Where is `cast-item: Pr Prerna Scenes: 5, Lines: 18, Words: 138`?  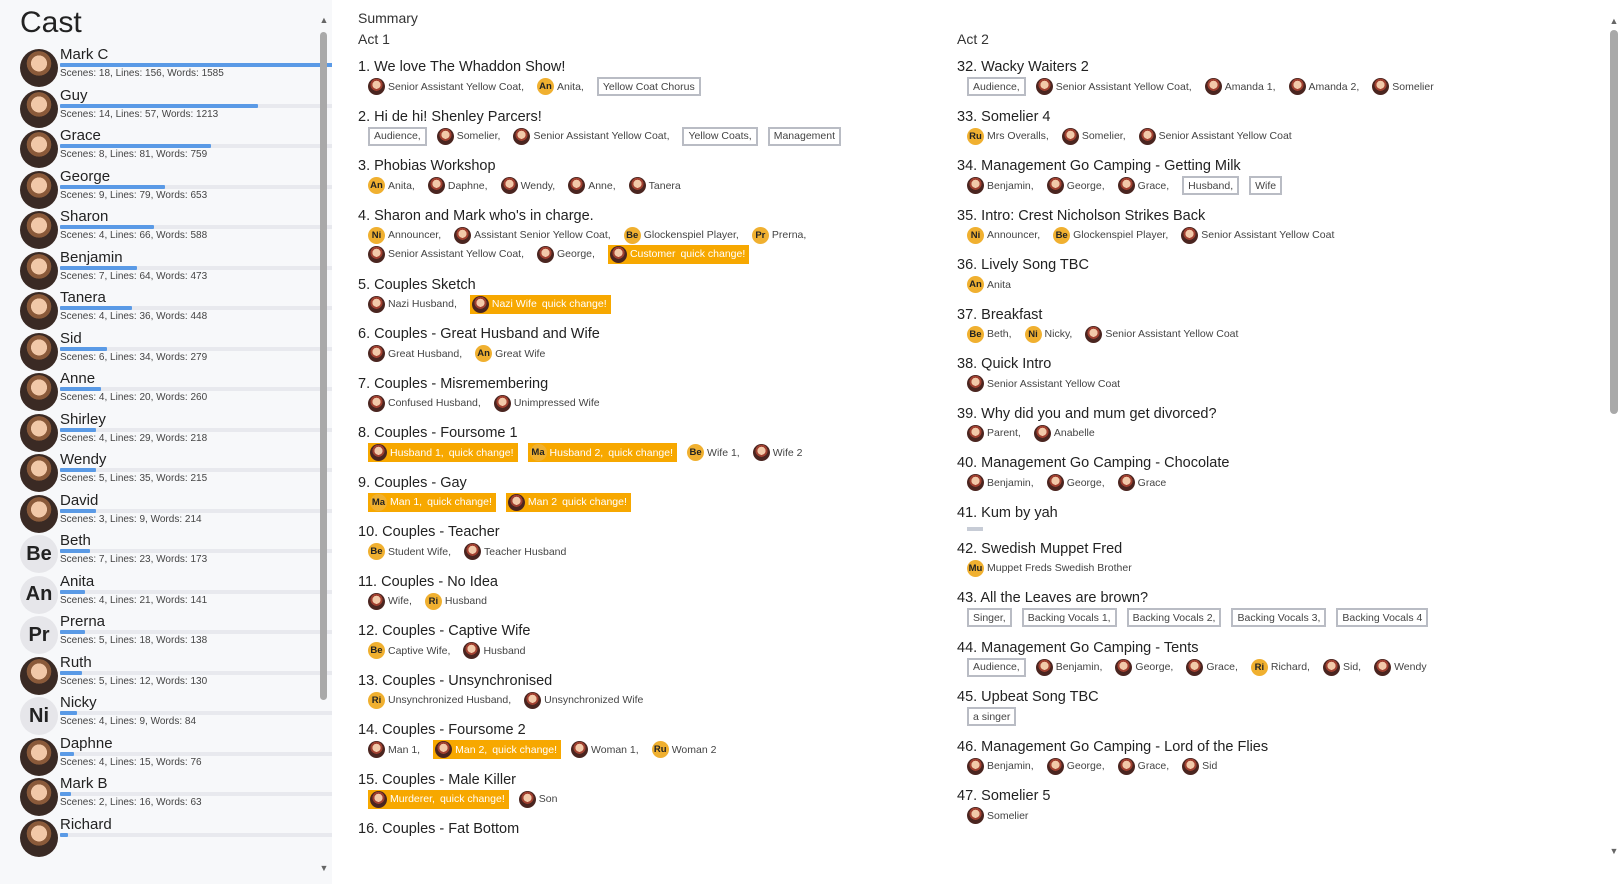 cast-item: Pr Prerna Scenes: 5, Lines: 18, Words: 138 is located at coordinates (176, 634).